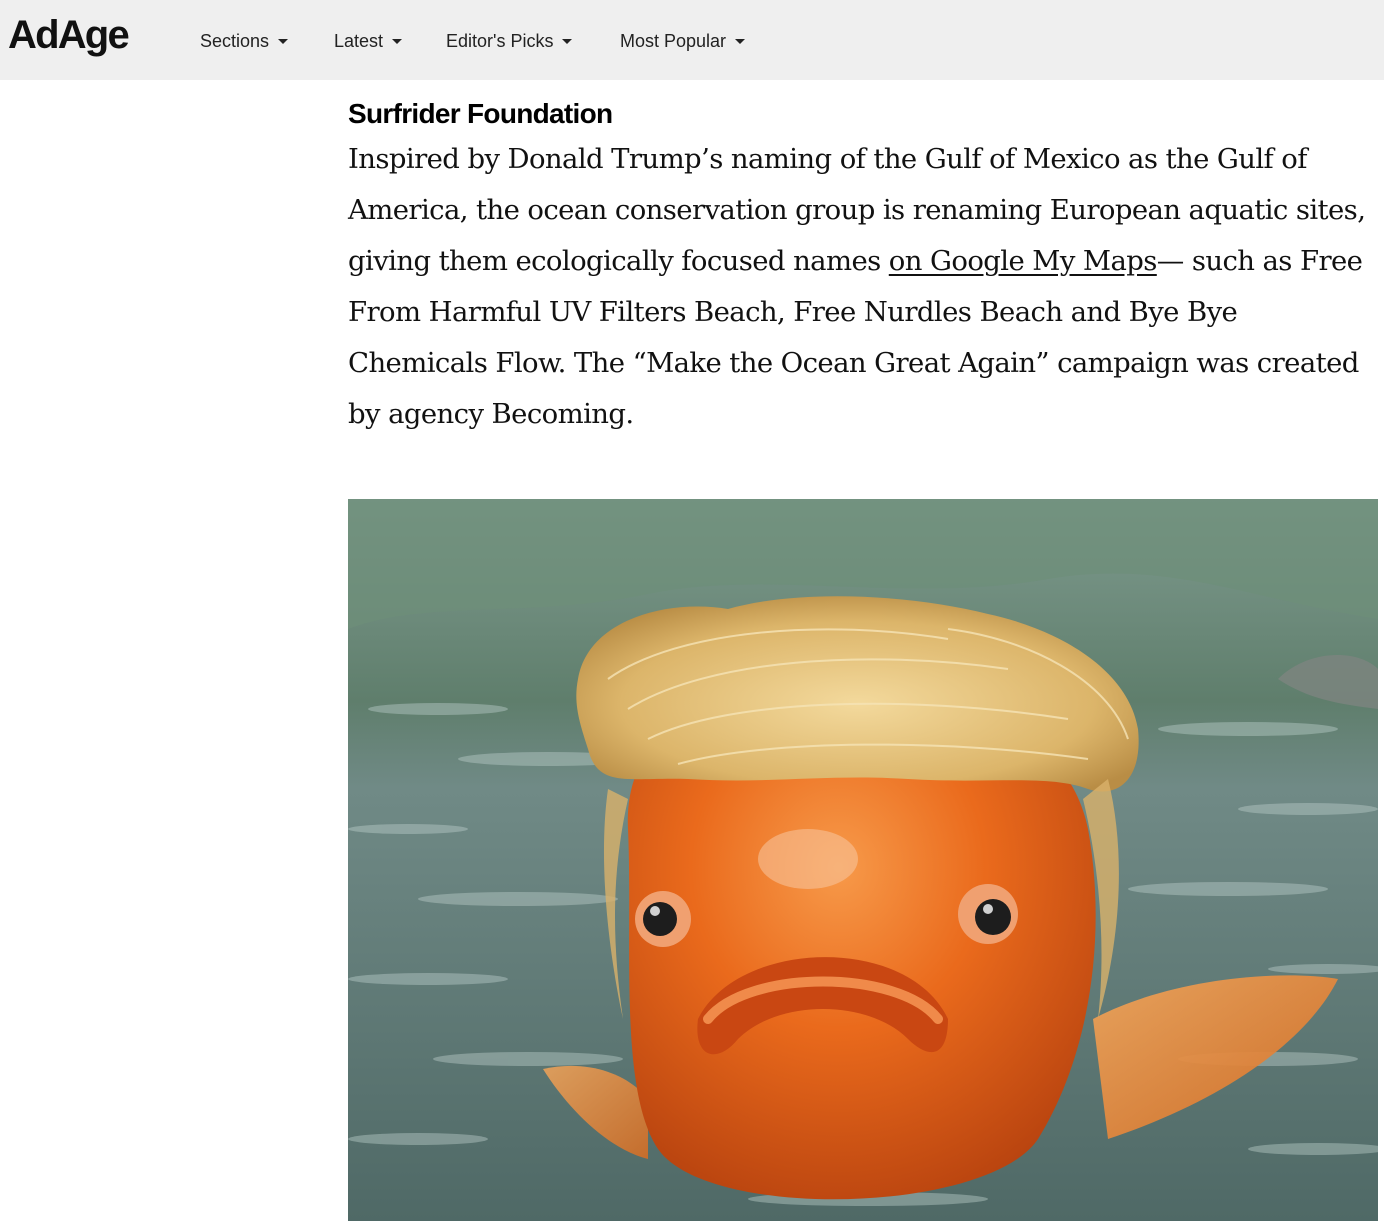  I want to click on google-my-maps-link: on Google My Maps, so click(1023, 261).